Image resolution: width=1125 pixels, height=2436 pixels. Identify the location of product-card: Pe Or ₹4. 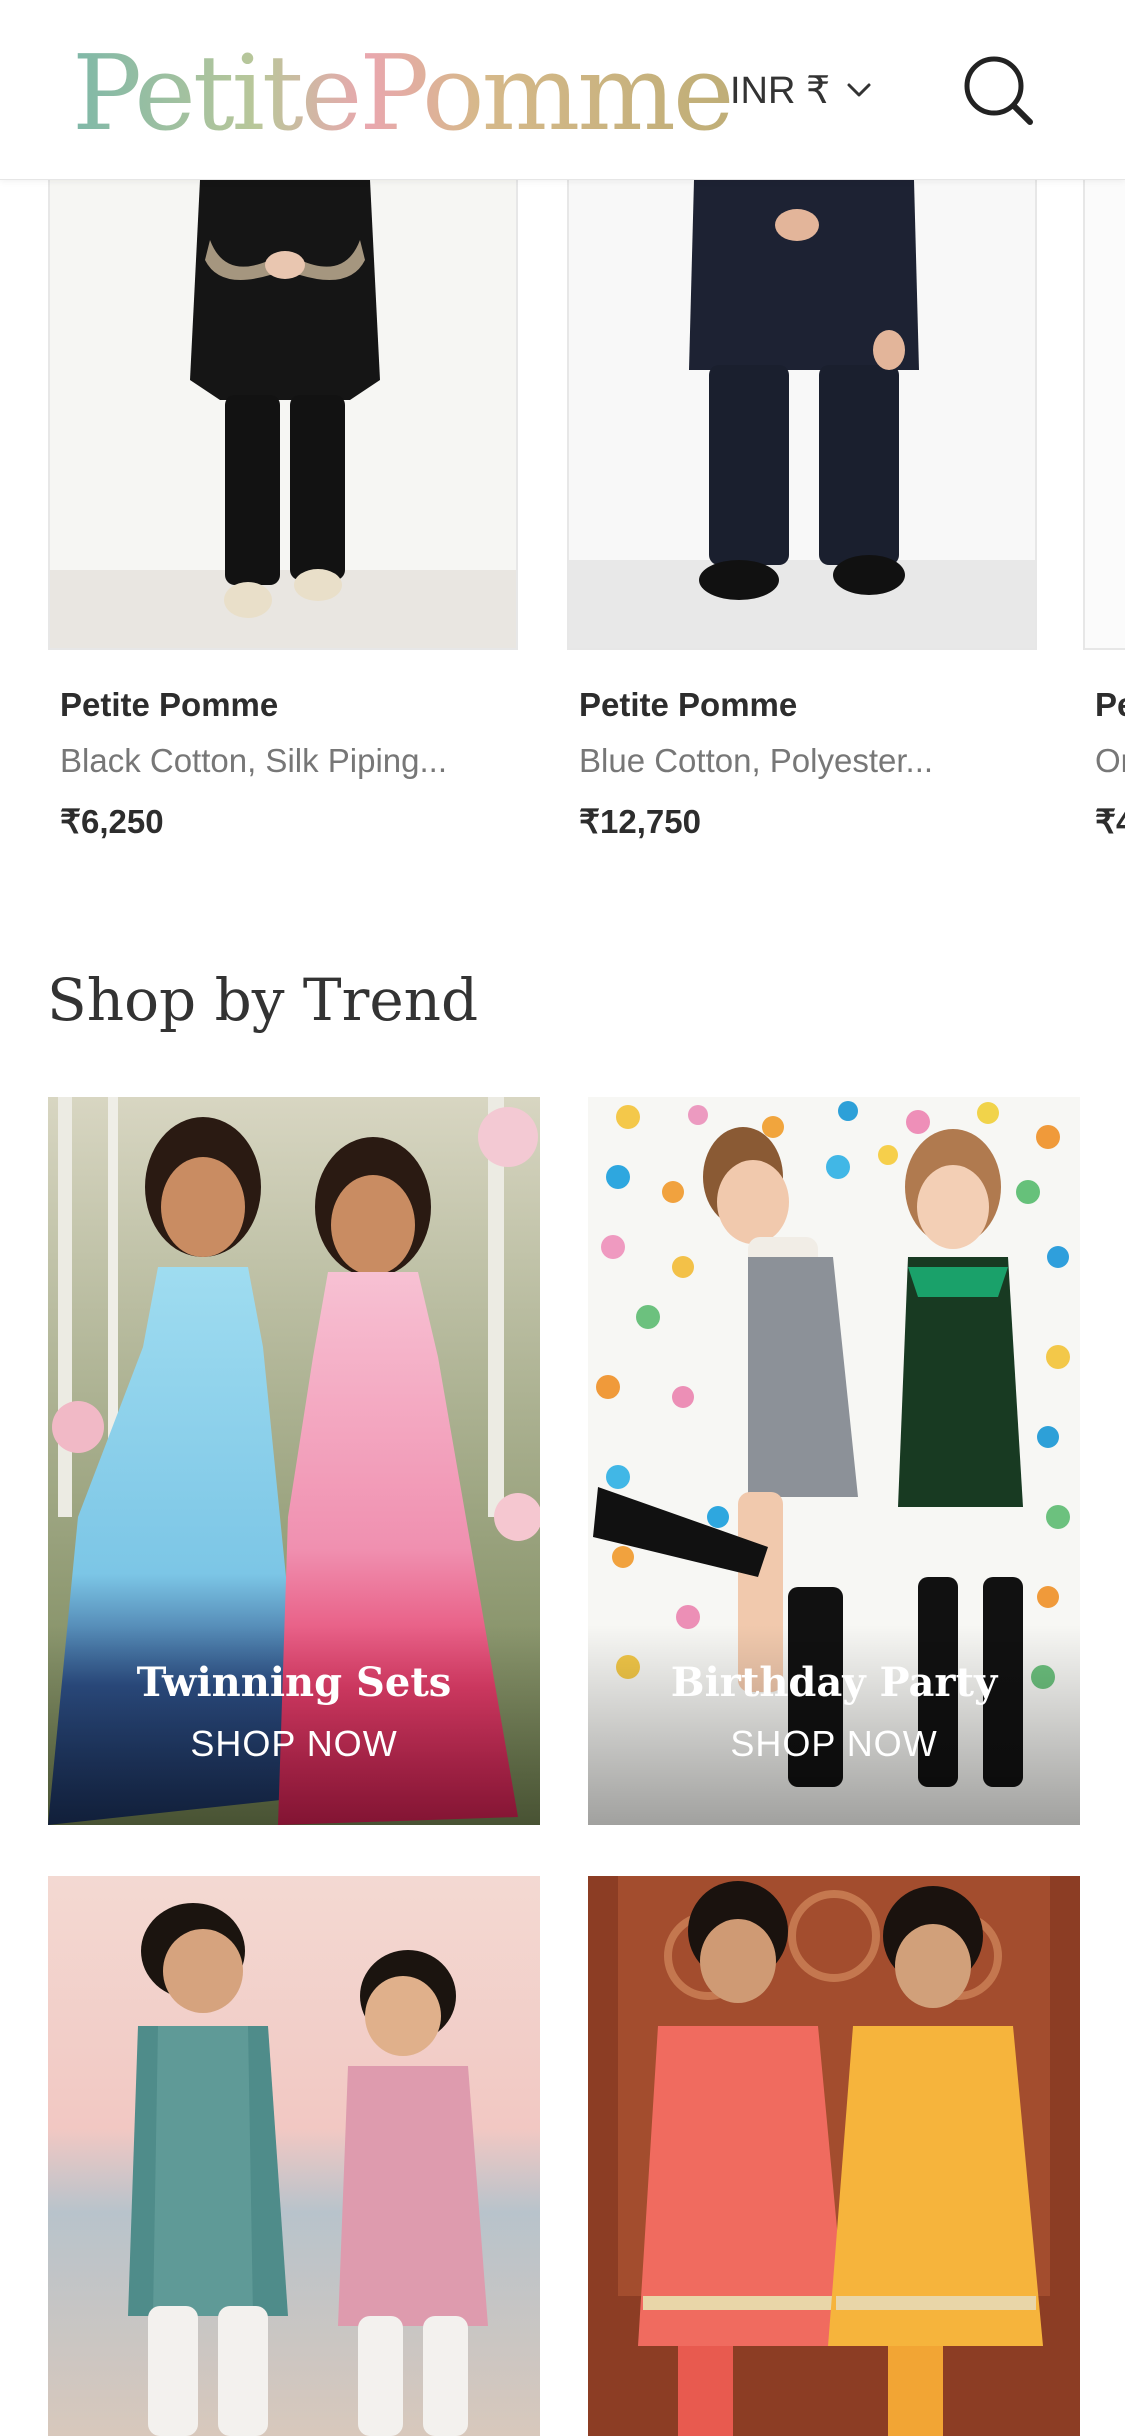
(1104, 510).